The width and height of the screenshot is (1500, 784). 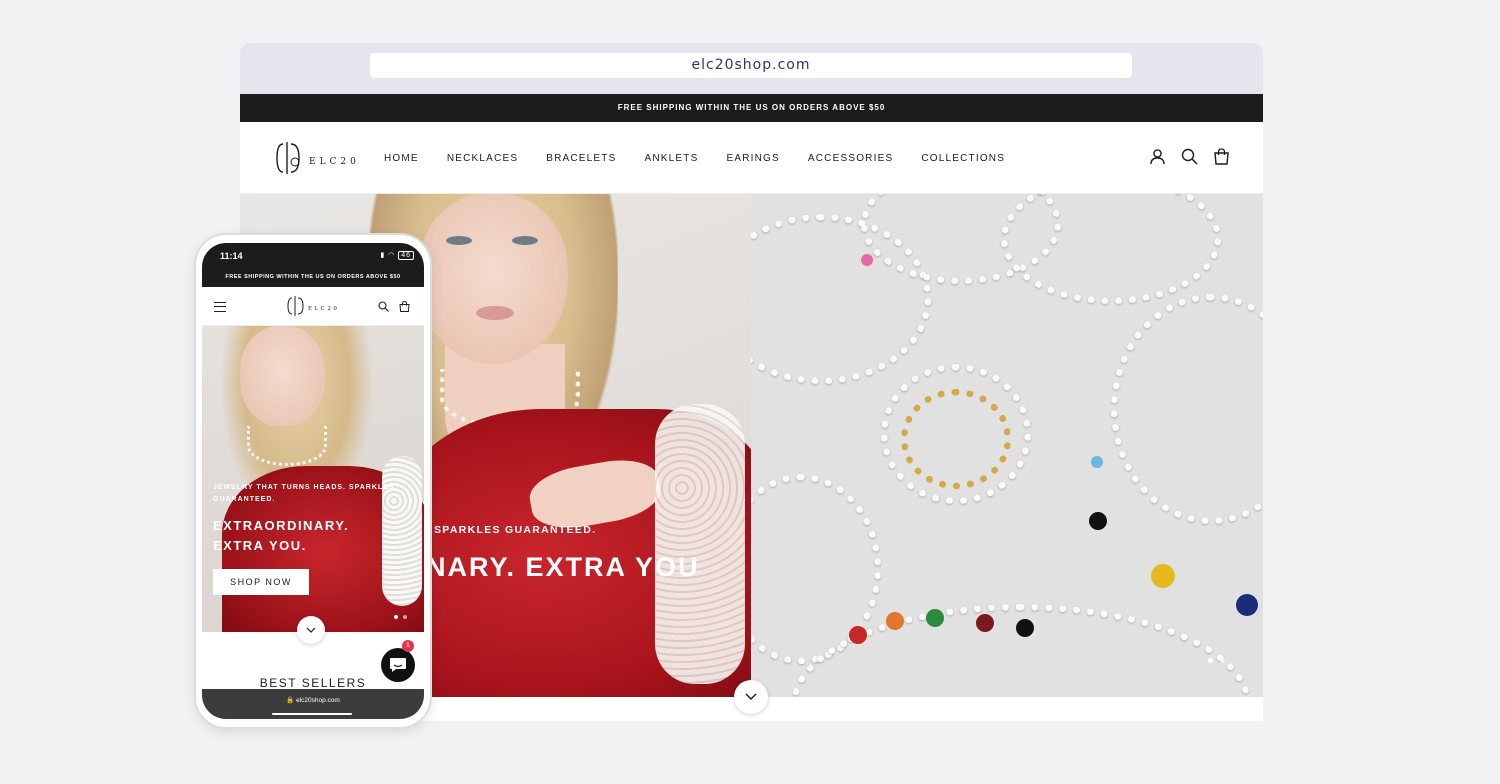 I want to click on logo-text: ELC20, so click(x=334, y=162).